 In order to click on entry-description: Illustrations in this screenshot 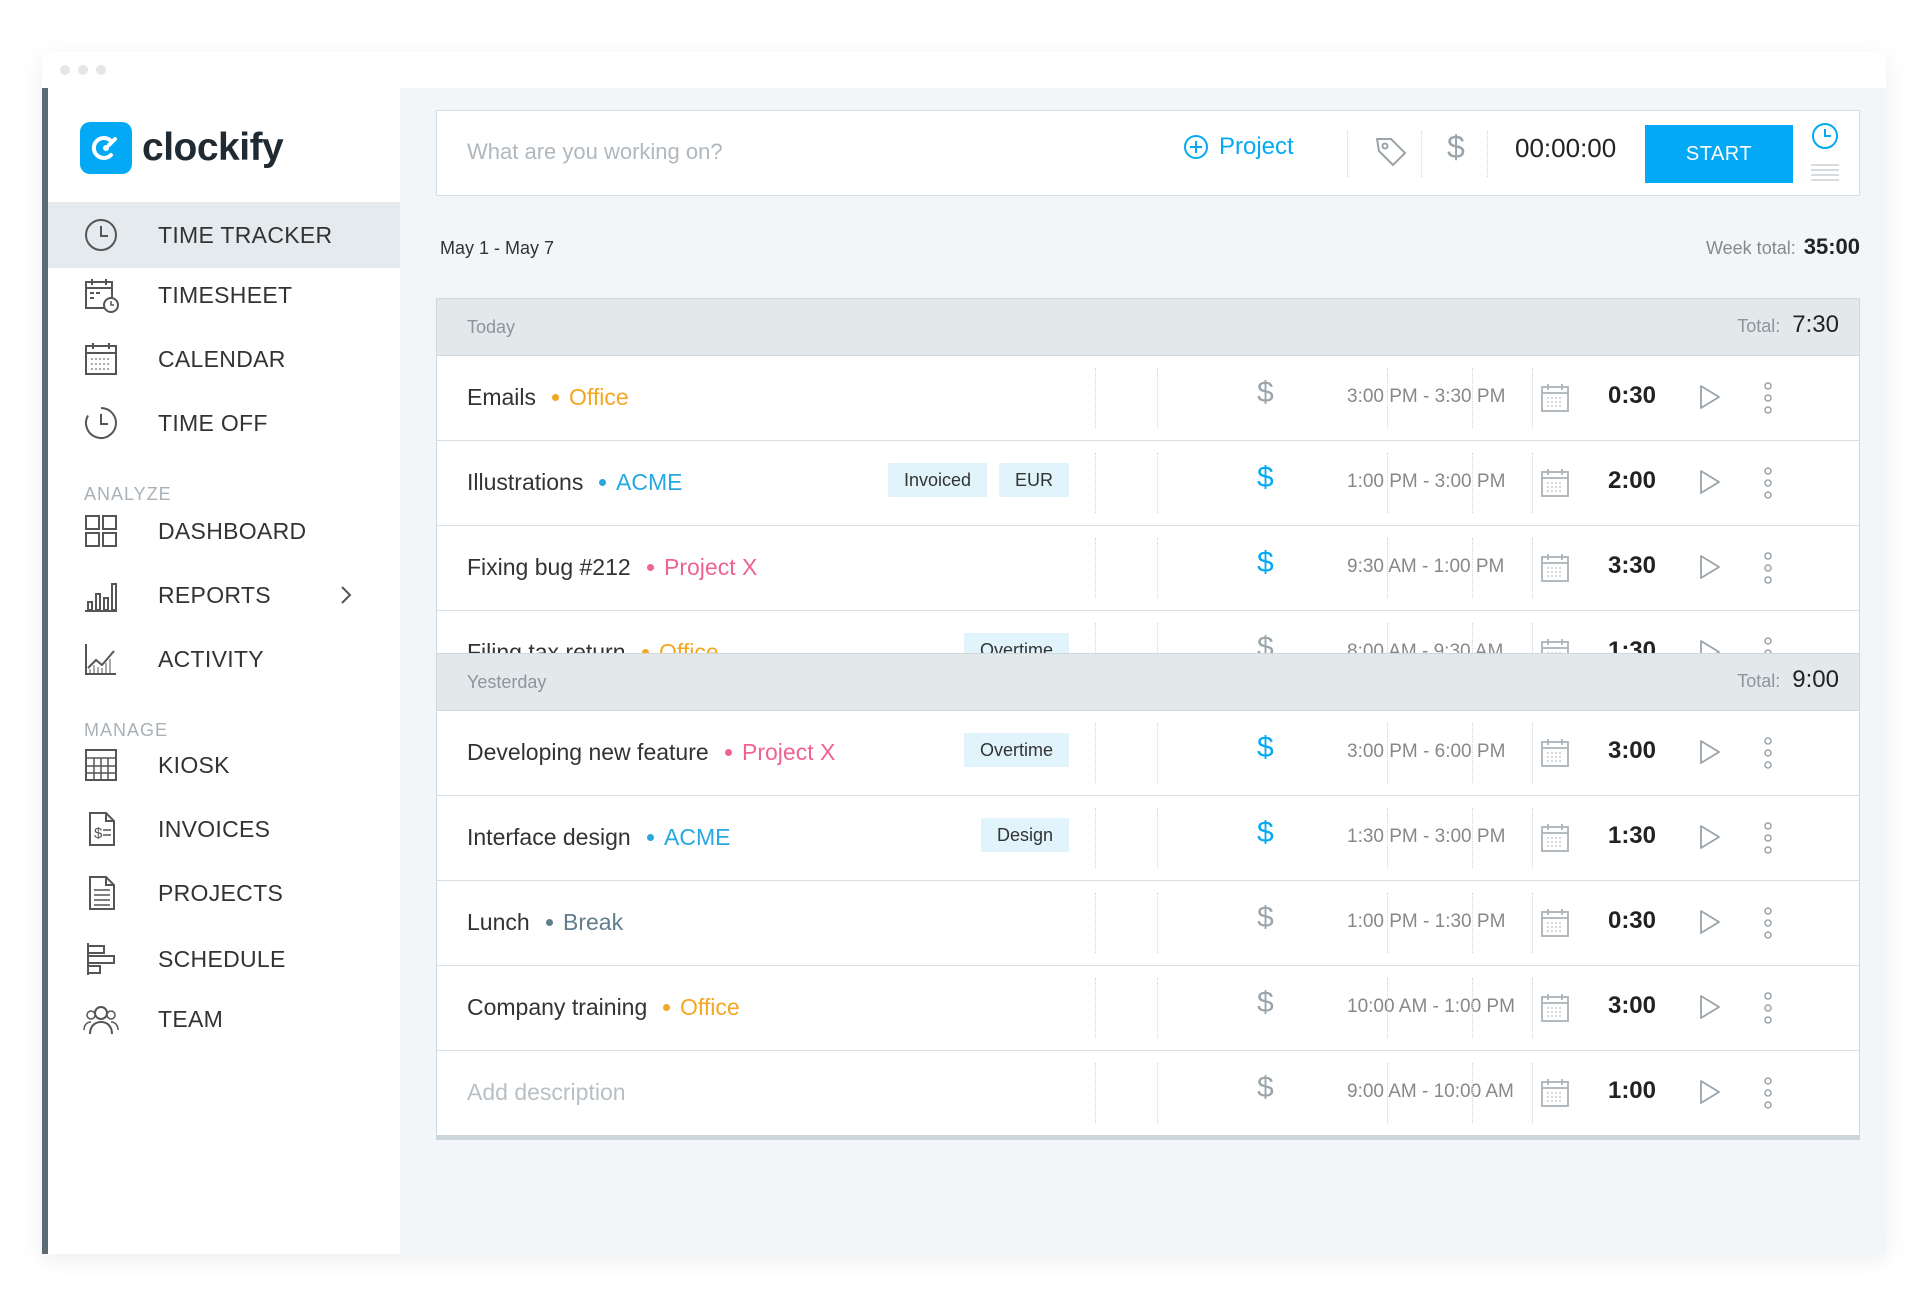, I will do `click(525, 482)`.